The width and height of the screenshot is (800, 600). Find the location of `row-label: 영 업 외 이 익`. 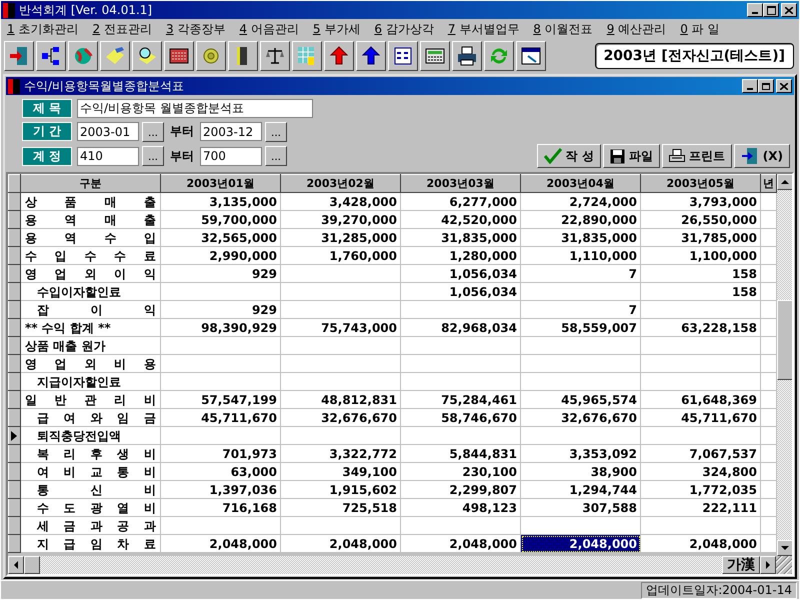

row-label: 영 업 외 이 익 is located at coordinates (90, 273).